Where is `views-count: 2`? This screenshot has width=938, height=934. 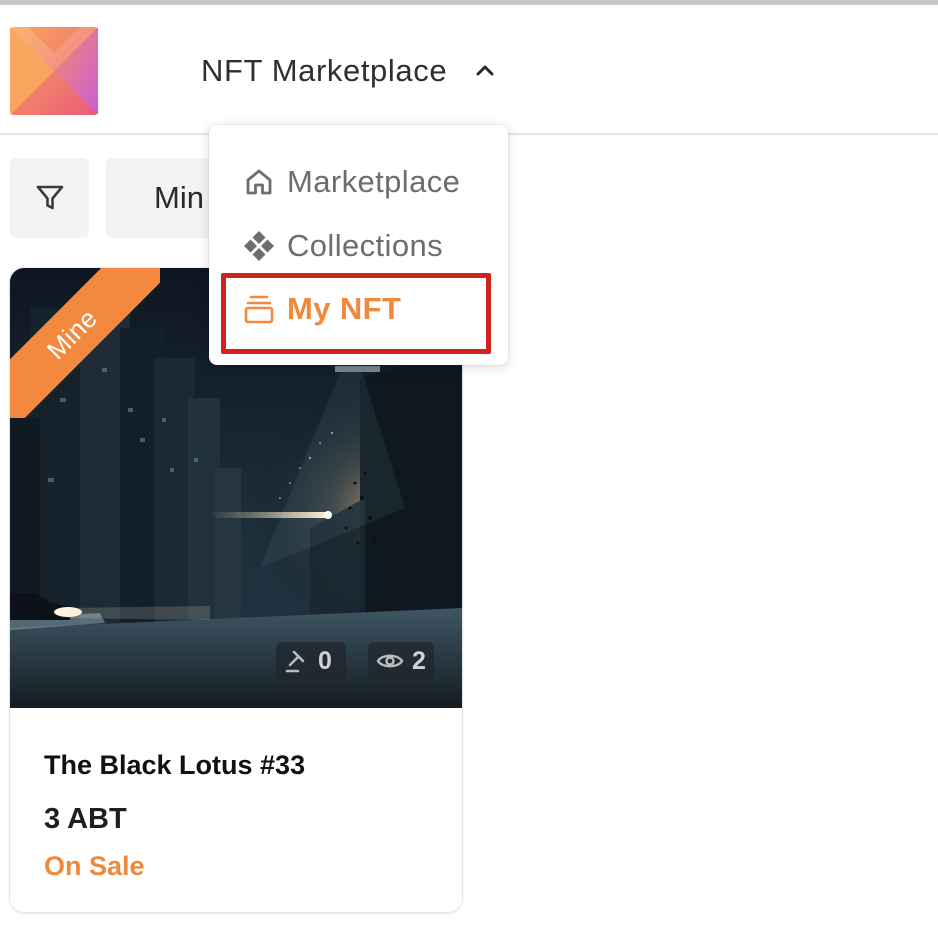 views-count: 2 is located at coordinates (419, 660).